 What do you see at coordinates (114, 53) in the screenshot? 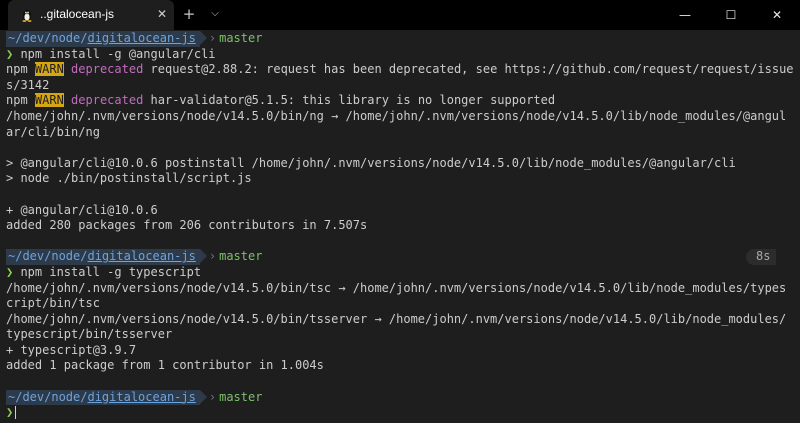
I see `command-text: npm install -g @angular/cli` at bounding box center [114, 53].